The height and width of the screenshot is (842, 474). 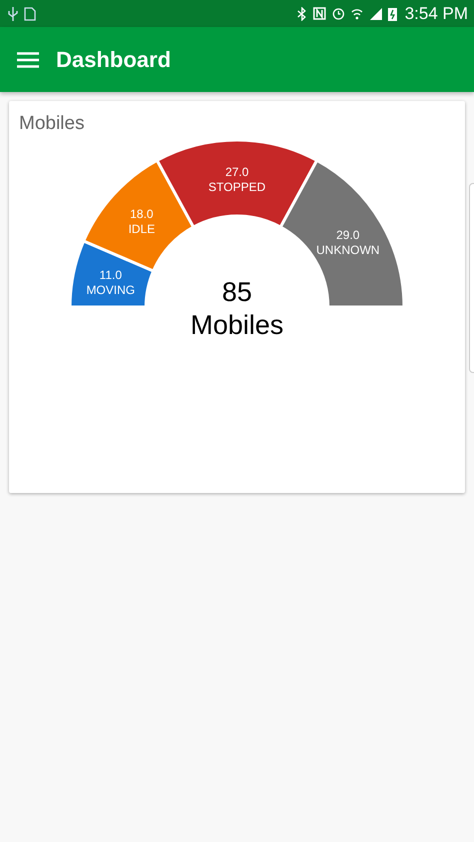 What do you see at coordinates (28, 60) in the screenshot?
I see `menu-icon` at bounding box center [28, 60].